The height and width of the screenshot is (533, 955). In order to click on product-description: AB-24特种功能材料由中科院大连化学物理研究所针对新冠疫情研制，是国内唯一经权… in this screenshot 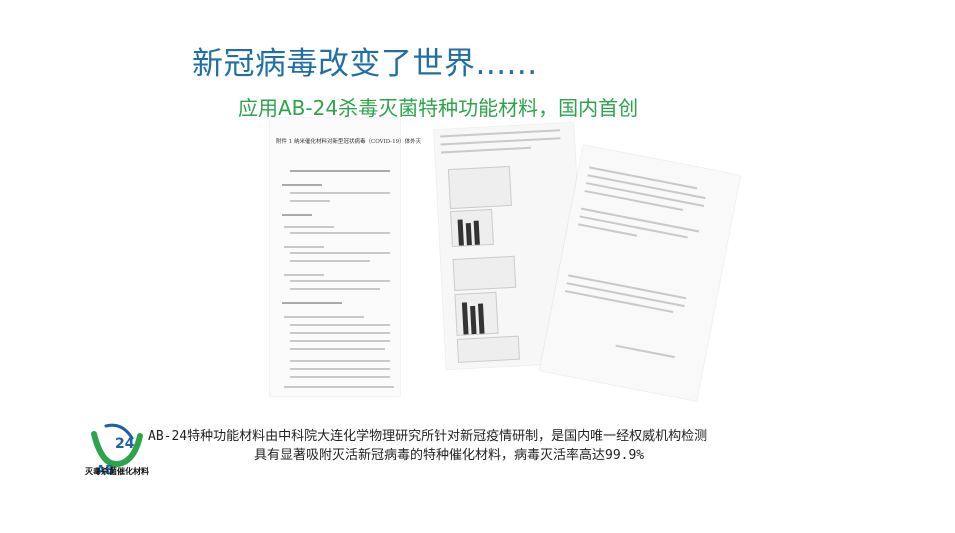, I will do `click(427, 446)`.